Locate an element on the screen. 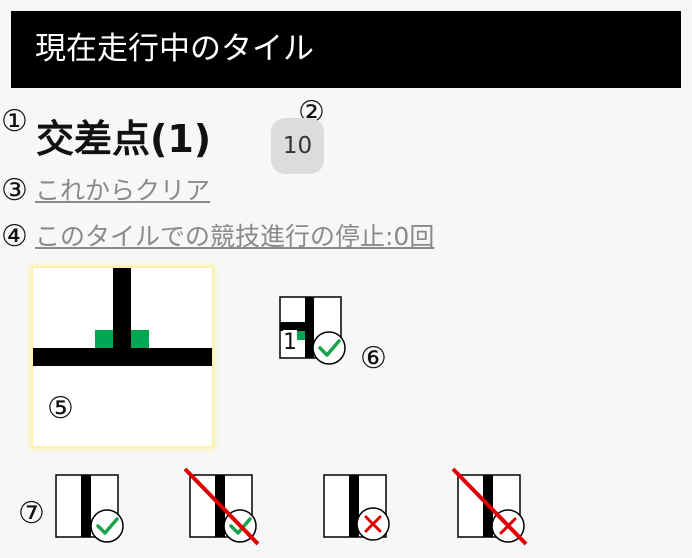  next-green-marker is located at coordinates (300, 335).